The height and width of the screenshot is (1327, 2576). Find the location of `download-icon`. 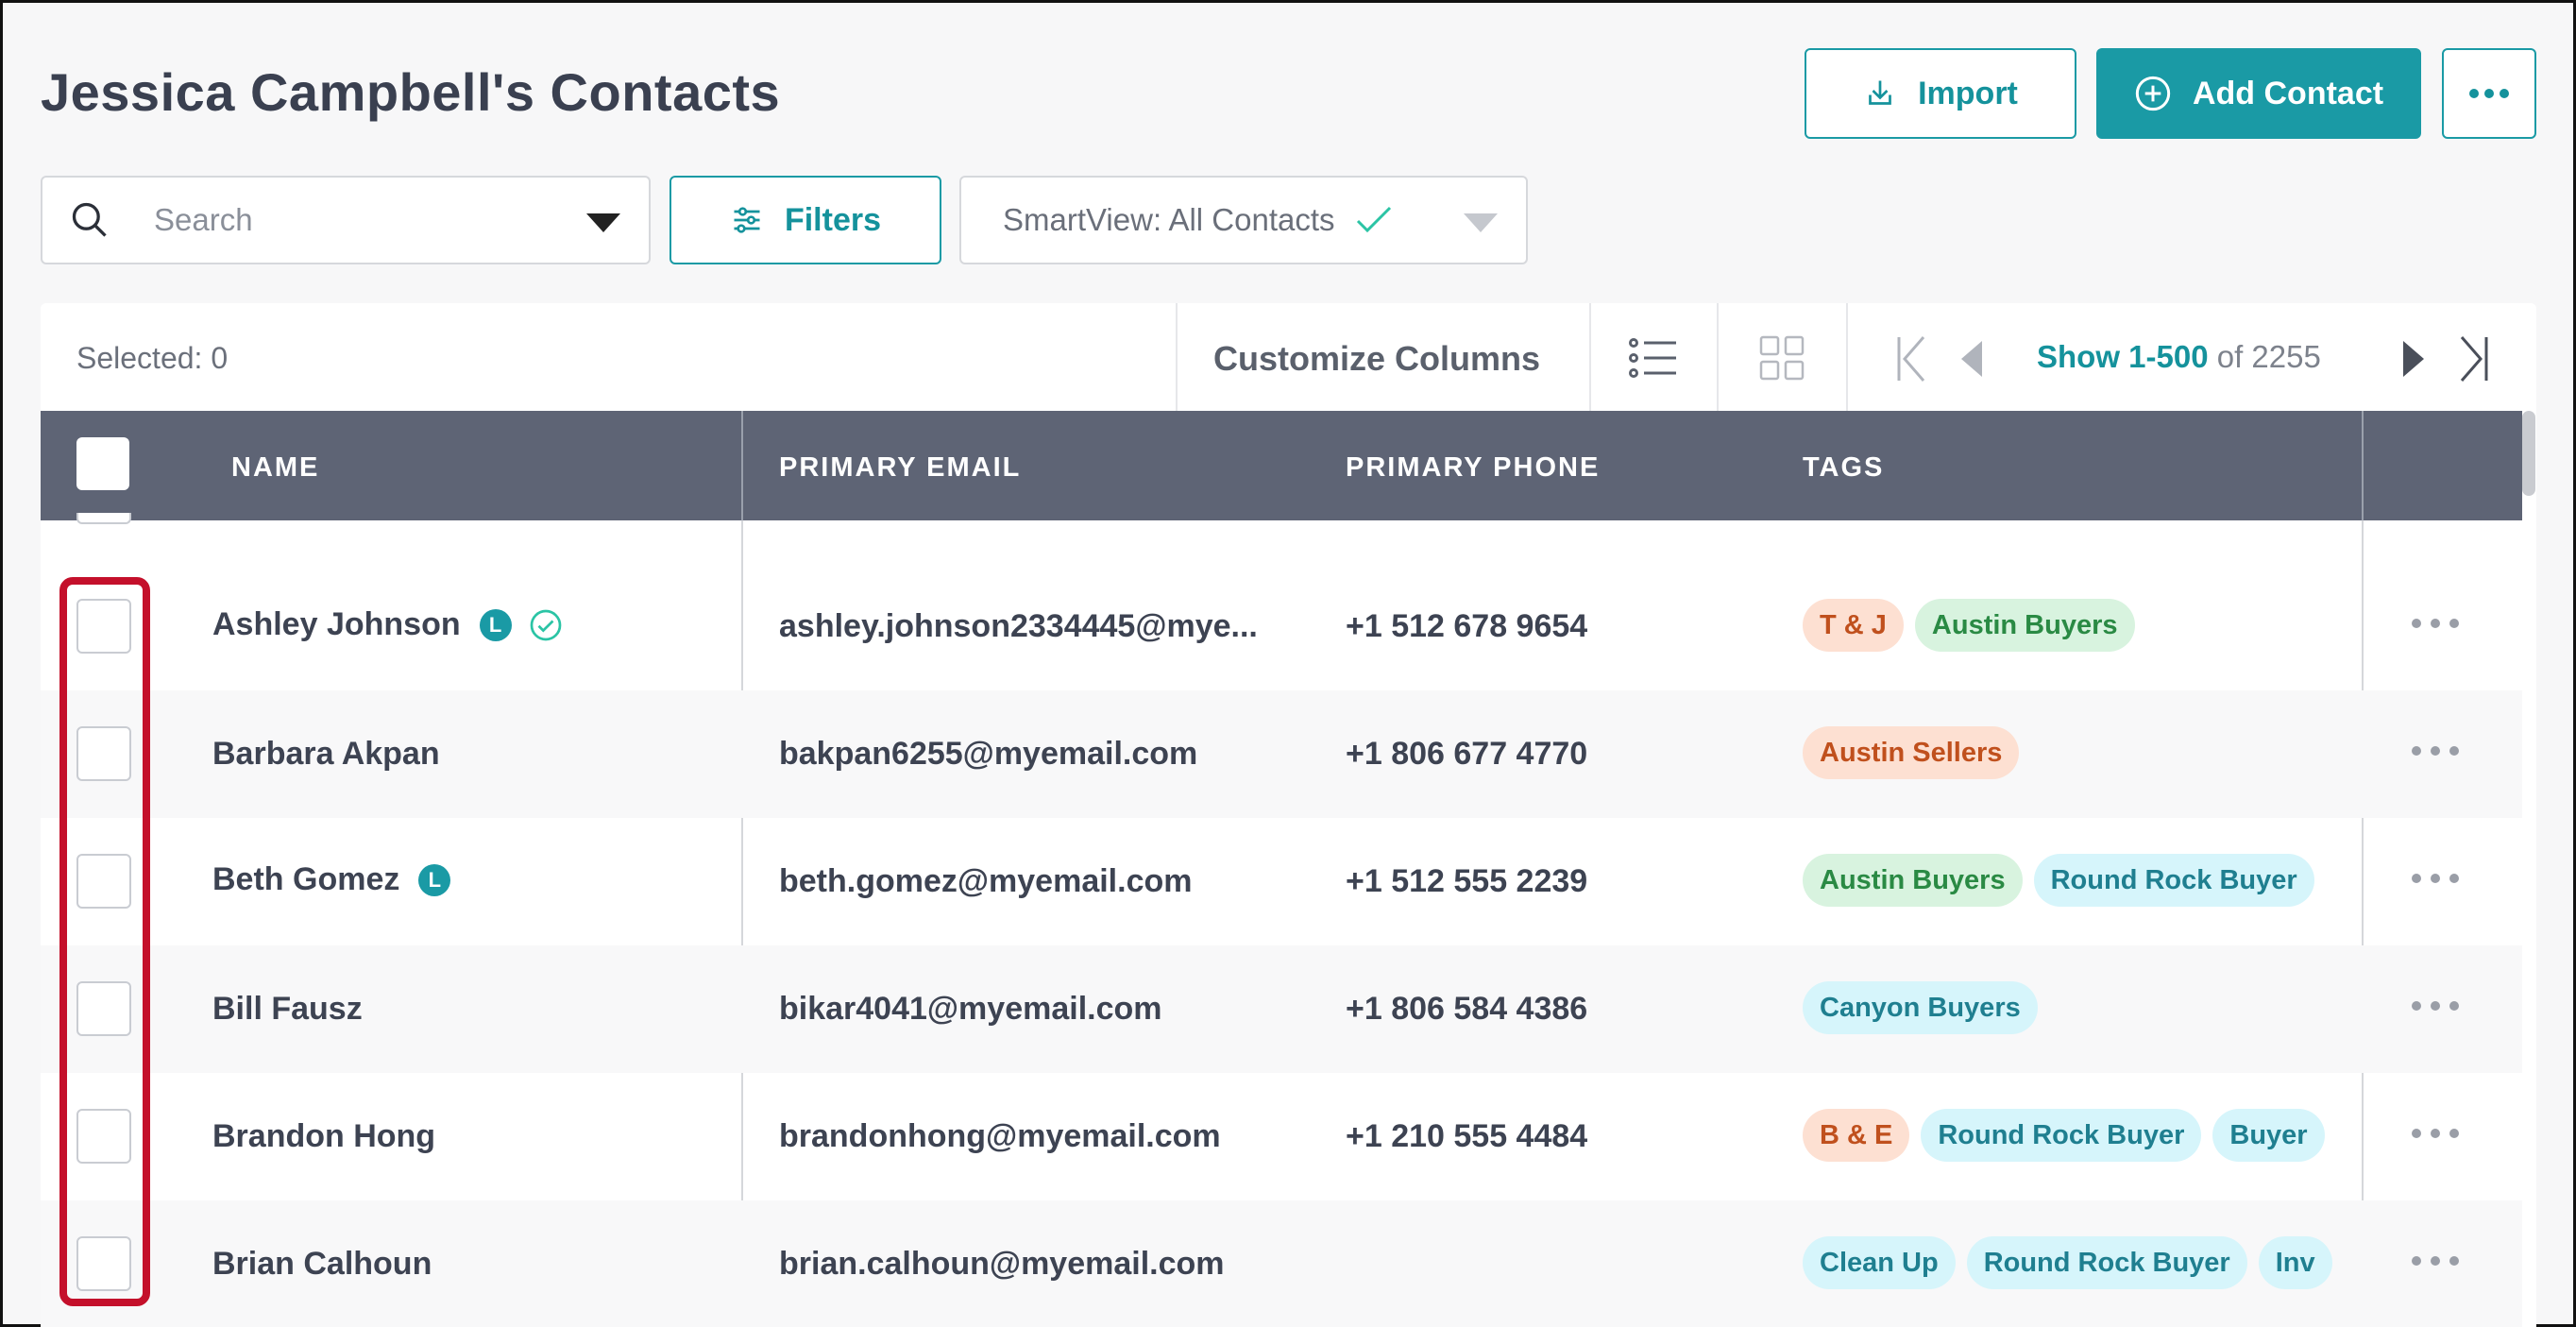

download-icon is located at coordinates (1880, 92).